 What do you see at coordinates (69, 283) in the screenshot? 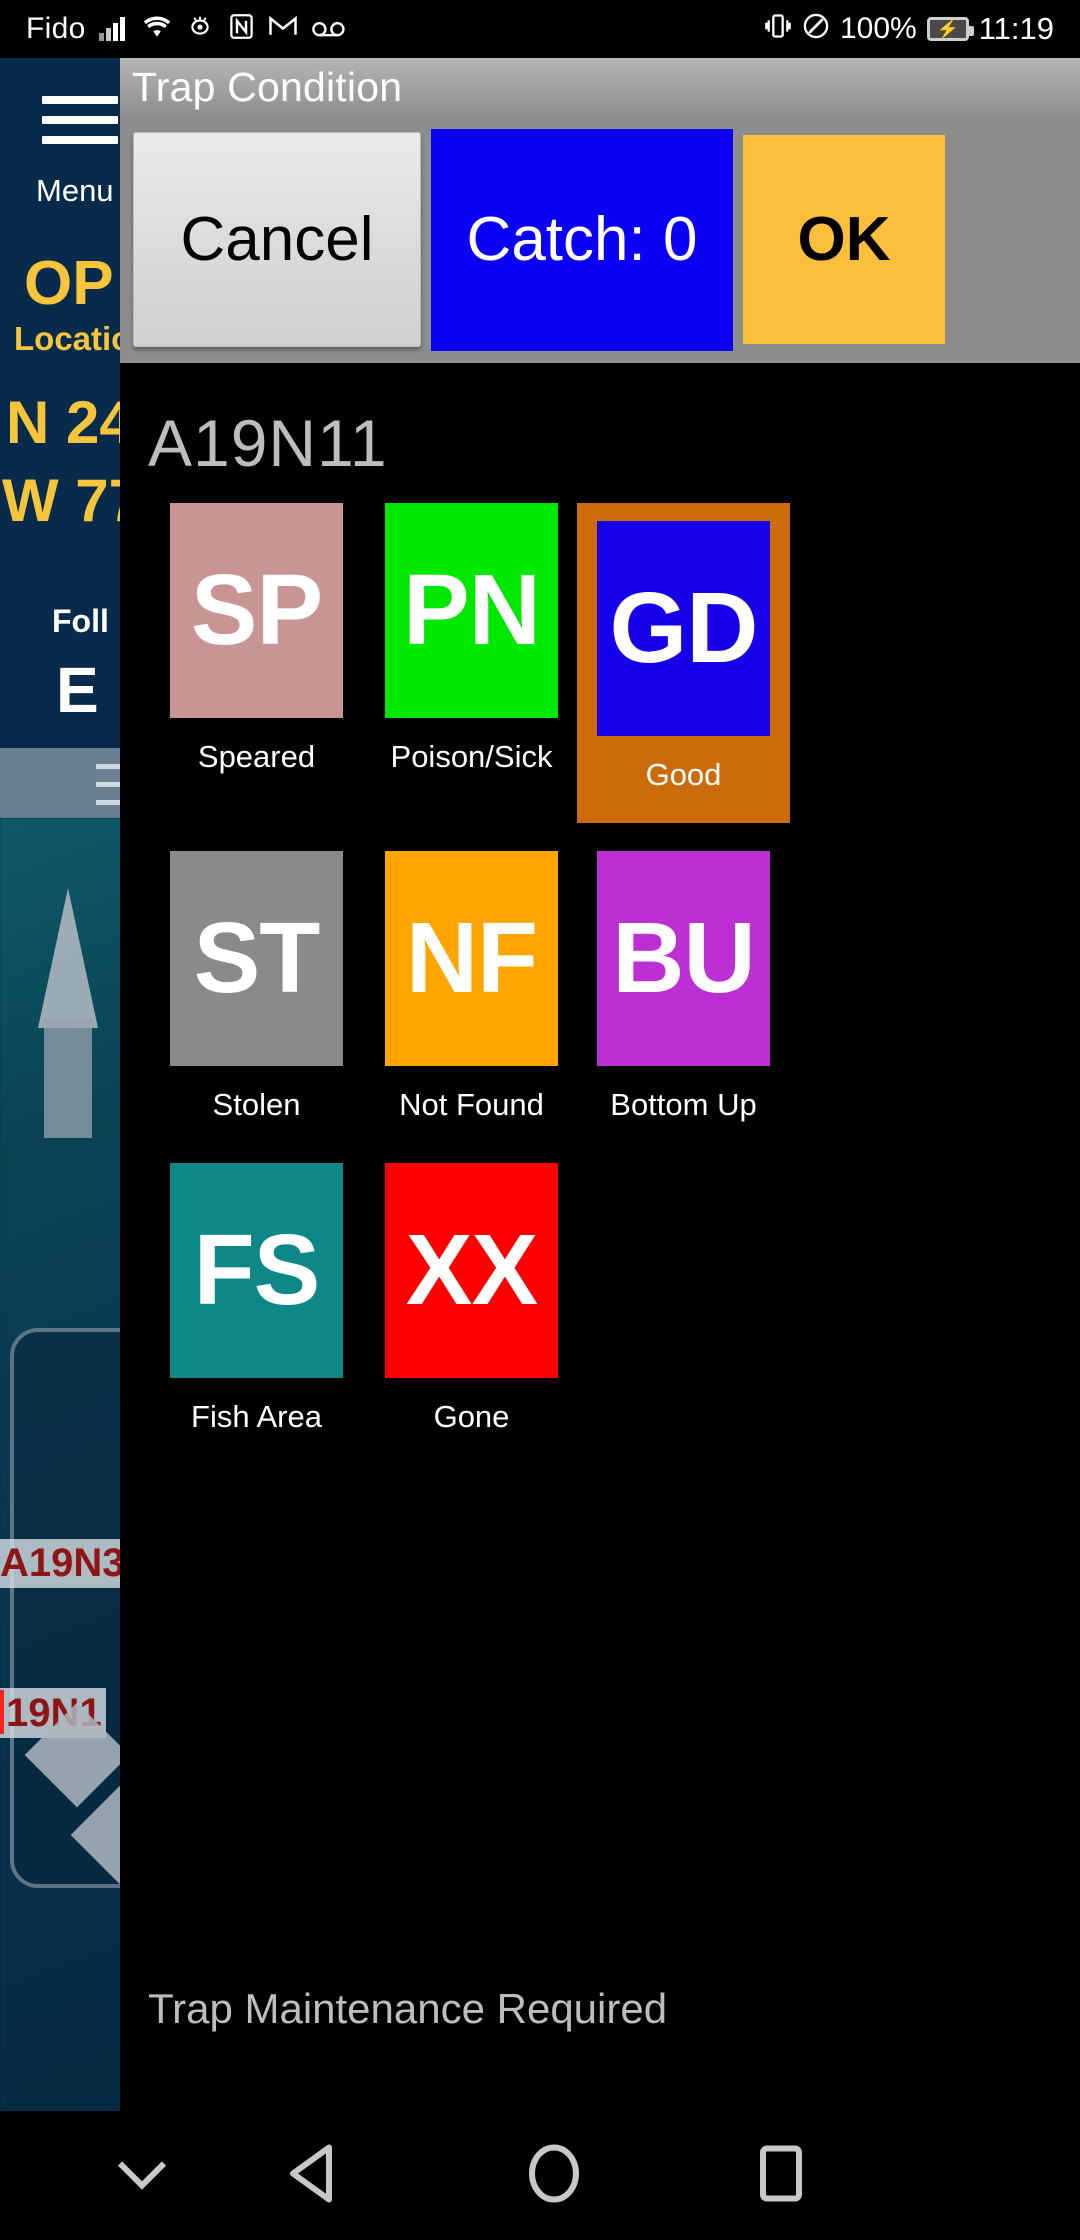
I see `operation-text: OP` at bounding box center [69, 283].